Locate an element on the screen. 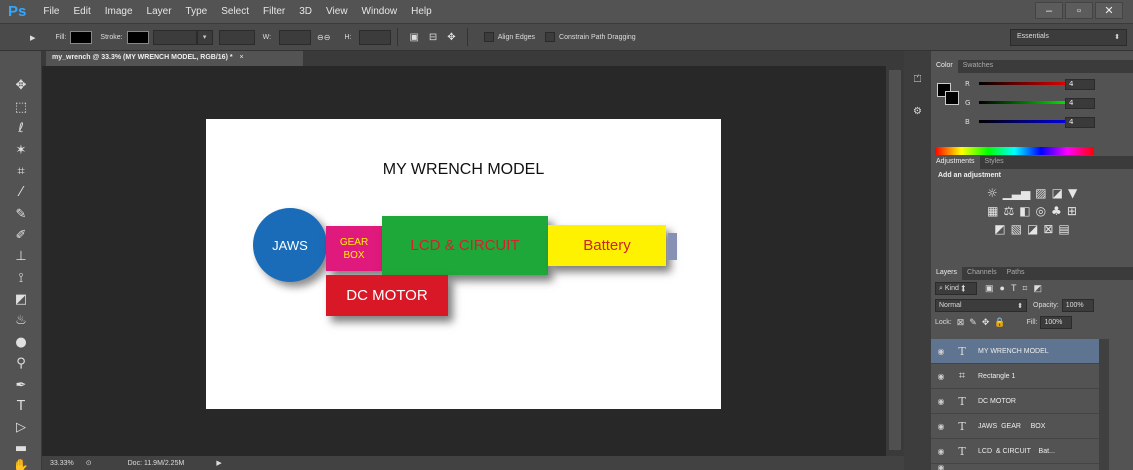 The width and height of the screenshot is (1133, 470). brightness-icon: ☼ is located at coordinates (992, 193).